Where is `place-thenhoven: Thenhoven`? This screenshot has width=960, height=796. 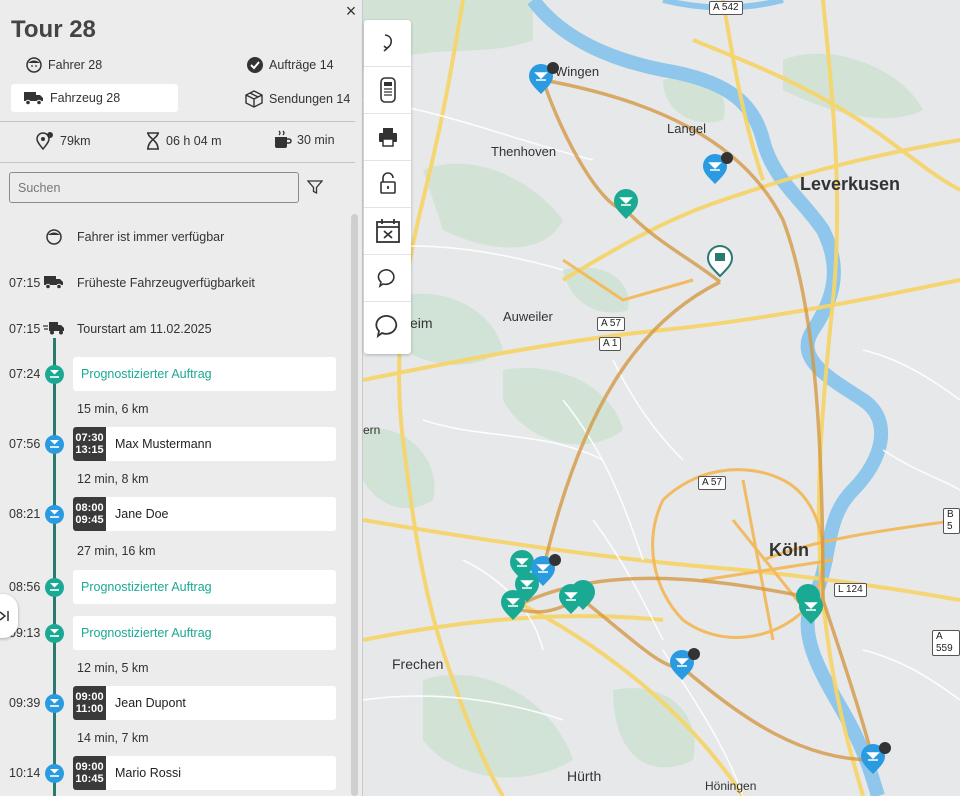
place-thenhoven: Thenhoven is located at coordinates (524, 151).